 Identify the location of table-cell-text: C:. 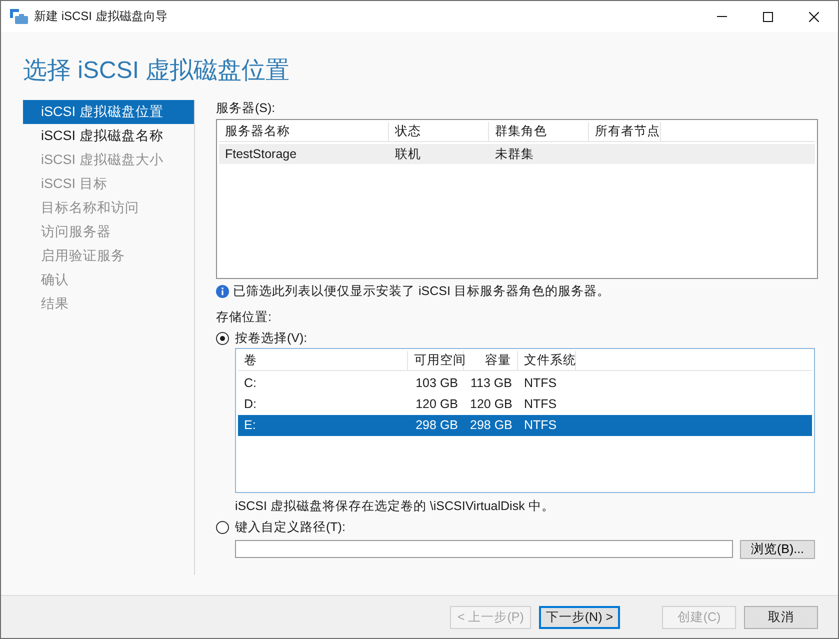
(250, 383).